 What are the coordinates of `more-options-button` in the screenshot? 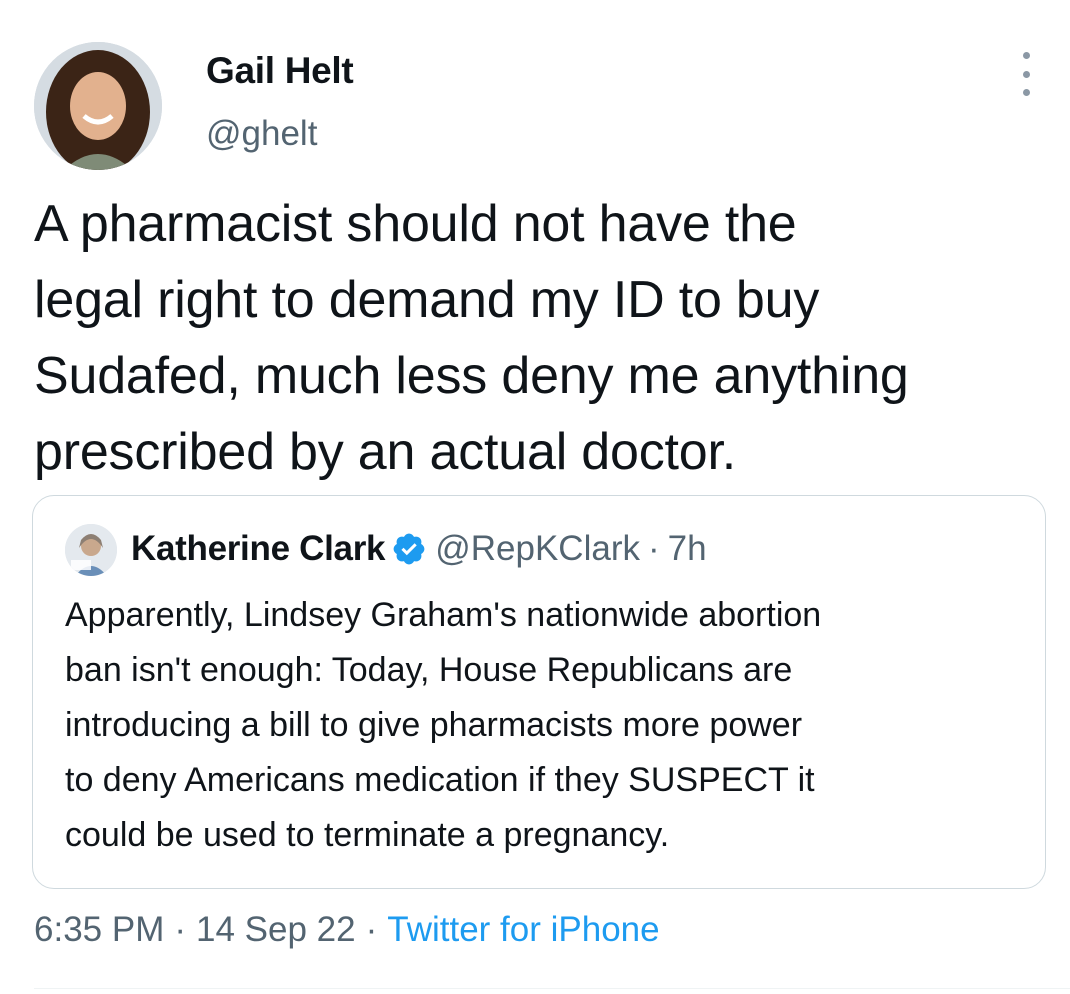 It's located at (1026, 74).